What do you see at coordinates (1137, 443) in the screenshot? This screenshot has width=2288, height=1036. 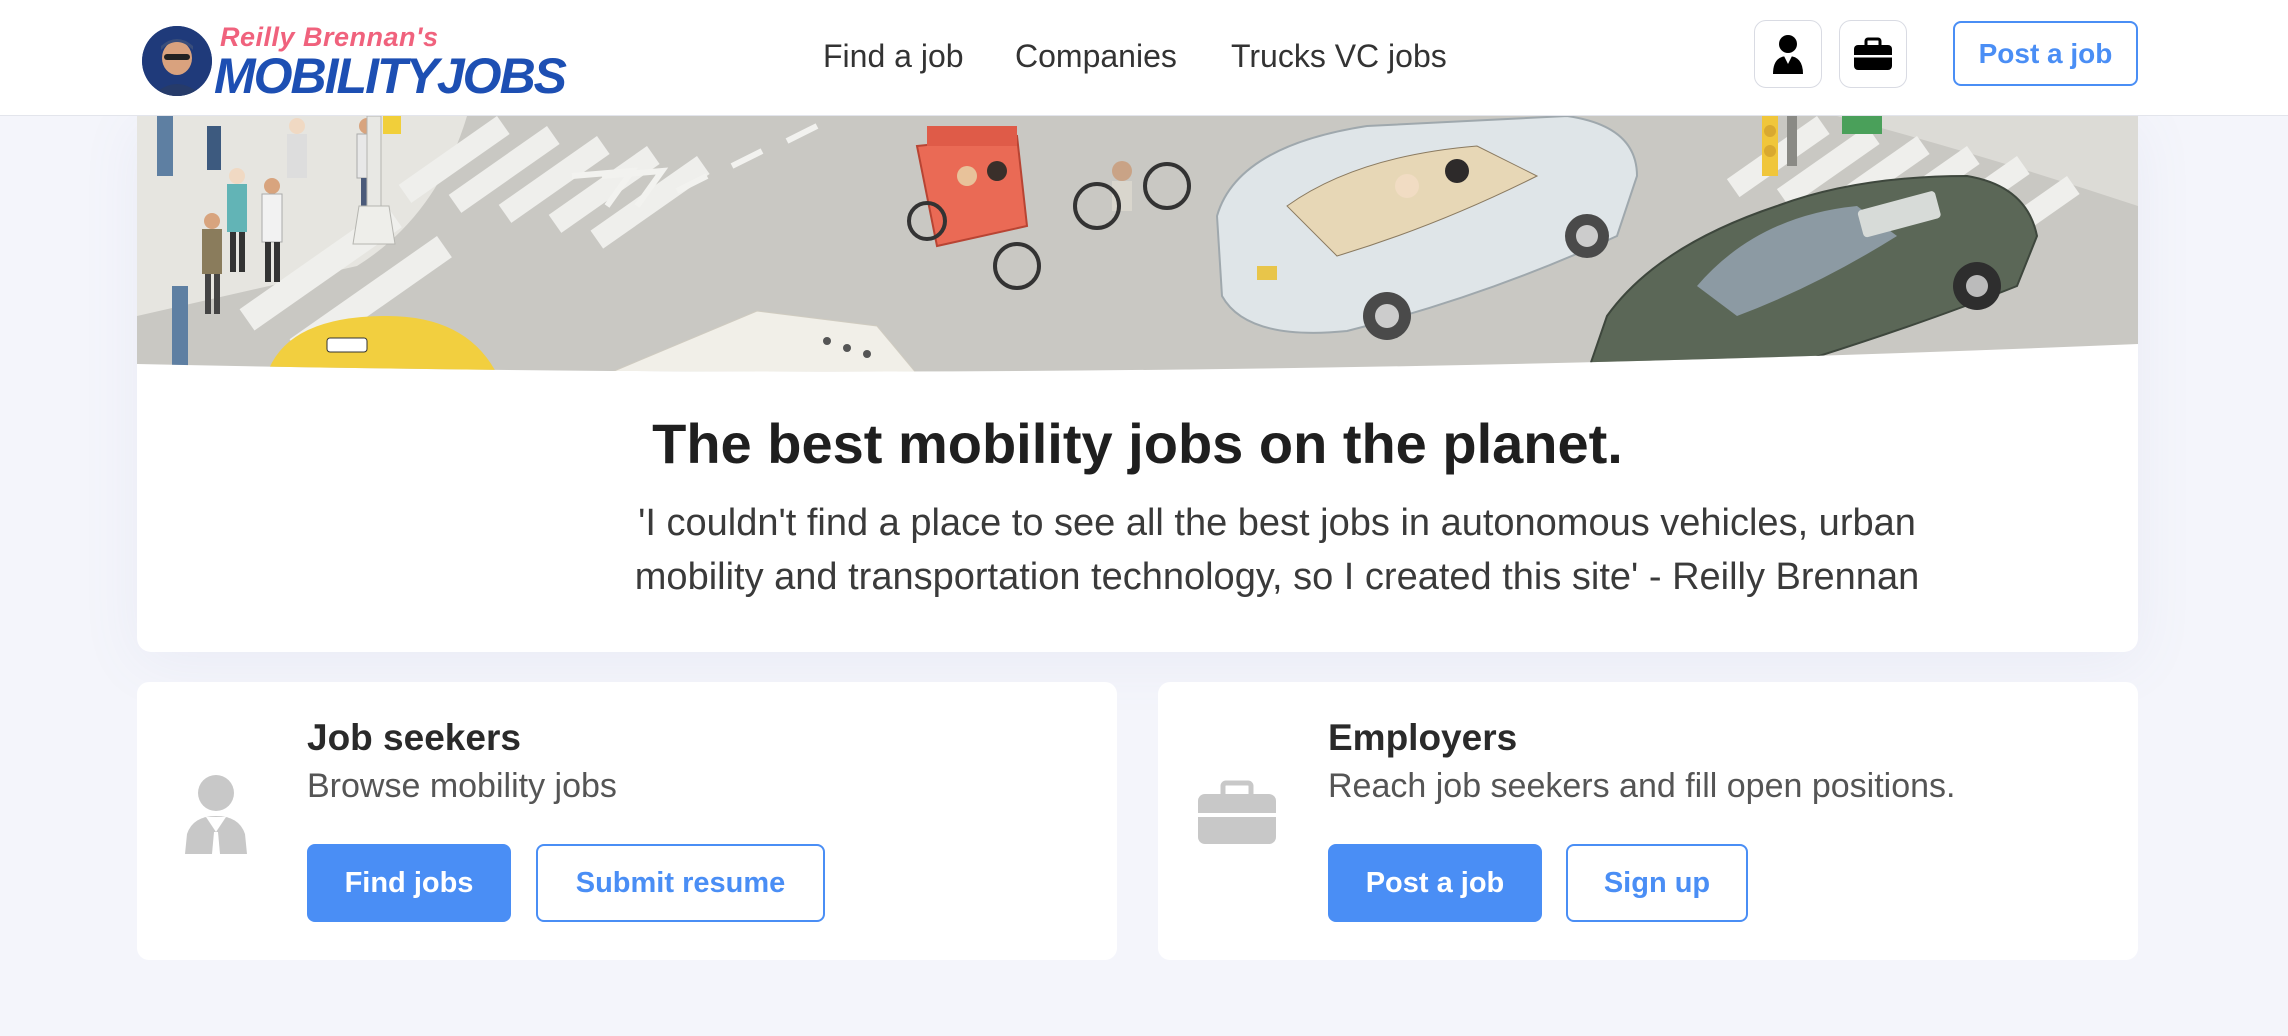 I see `hero-title: The best mobility jobs on the planet.` at bounding box center [1137, 443].